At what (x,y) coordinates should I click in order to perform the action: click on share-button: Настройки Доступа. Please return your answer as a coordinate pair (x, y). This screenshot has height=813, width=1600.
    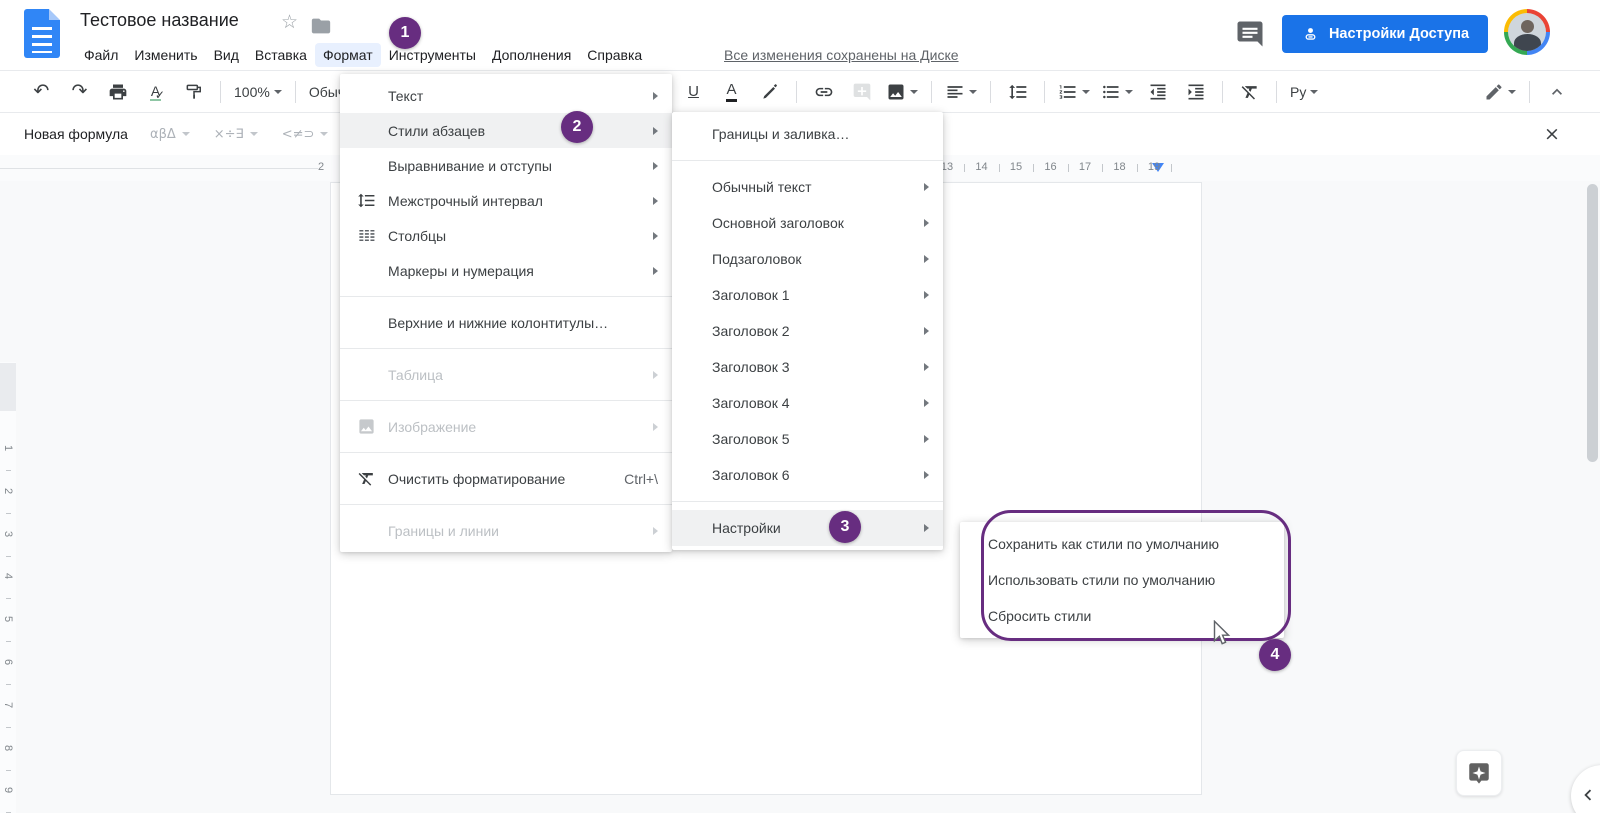
    Looking at the image, I should click on (1385, 34).